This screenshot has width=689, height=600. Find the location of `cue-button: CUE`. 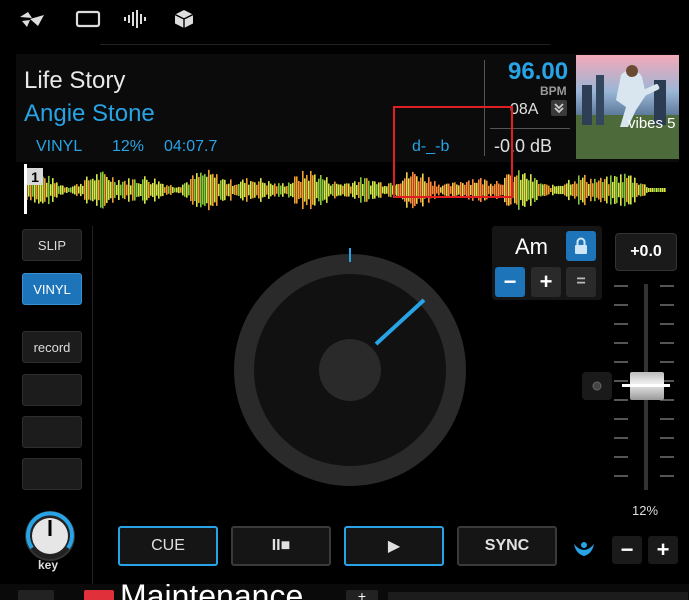

cue-button: CUE is located at coordinates (168, 546).